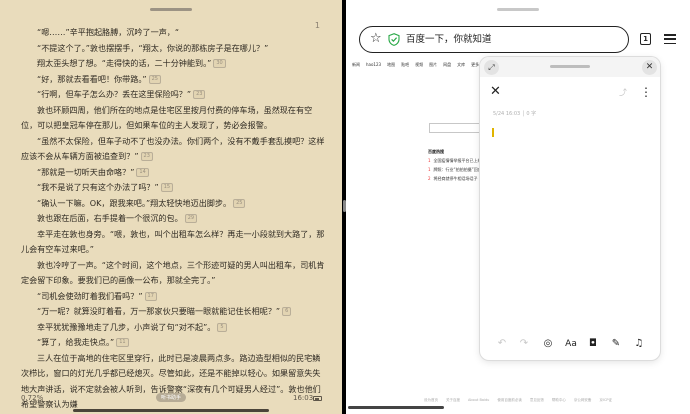 This screenshot has width=690, height=414. Describe the element at coordinates (173, 297) in the screenshot. I see `reader-paragraph: “司机会使劲盯着我们看吗？” 17` at that location.